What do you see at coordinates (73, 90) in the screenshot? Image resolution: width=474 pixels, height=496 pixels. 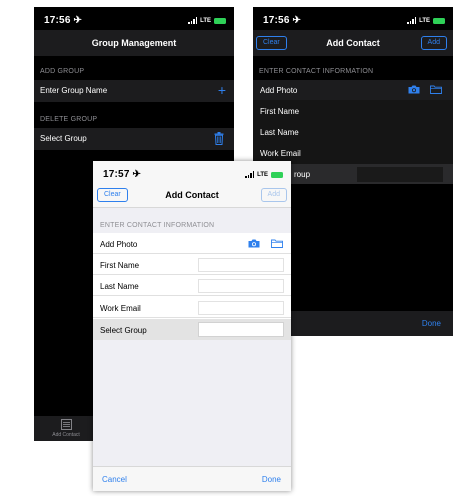 I see `group-name-input: Enter Group Name` at bounding box center [73, 90].